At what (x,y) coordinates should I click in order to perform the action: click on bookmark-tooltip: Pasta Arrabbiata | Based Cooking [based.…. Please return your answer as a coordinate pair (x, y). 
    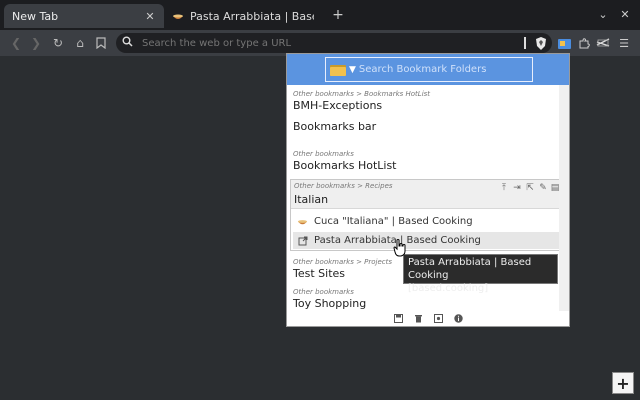
    Looking at the image, I should click on (480, 274).